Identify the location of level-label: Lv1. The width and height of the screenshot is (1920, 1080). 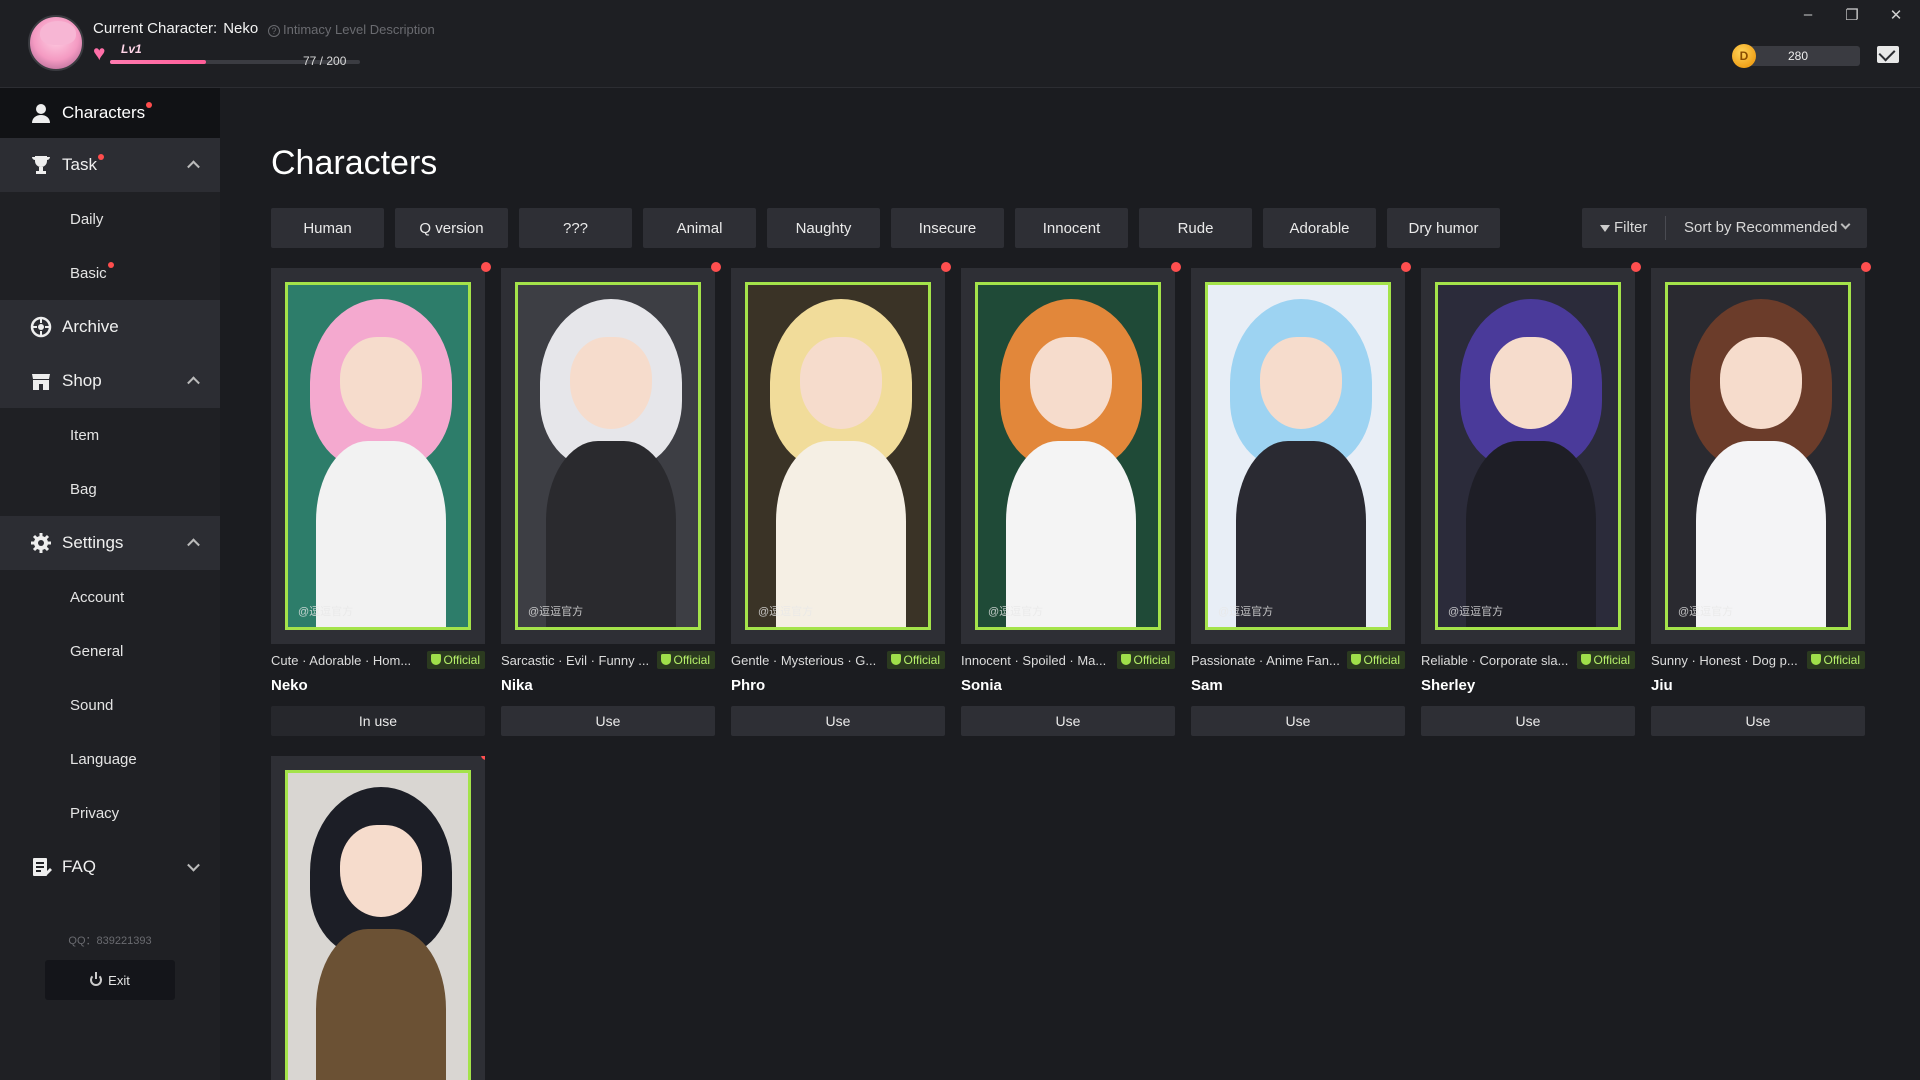
(131, 49).